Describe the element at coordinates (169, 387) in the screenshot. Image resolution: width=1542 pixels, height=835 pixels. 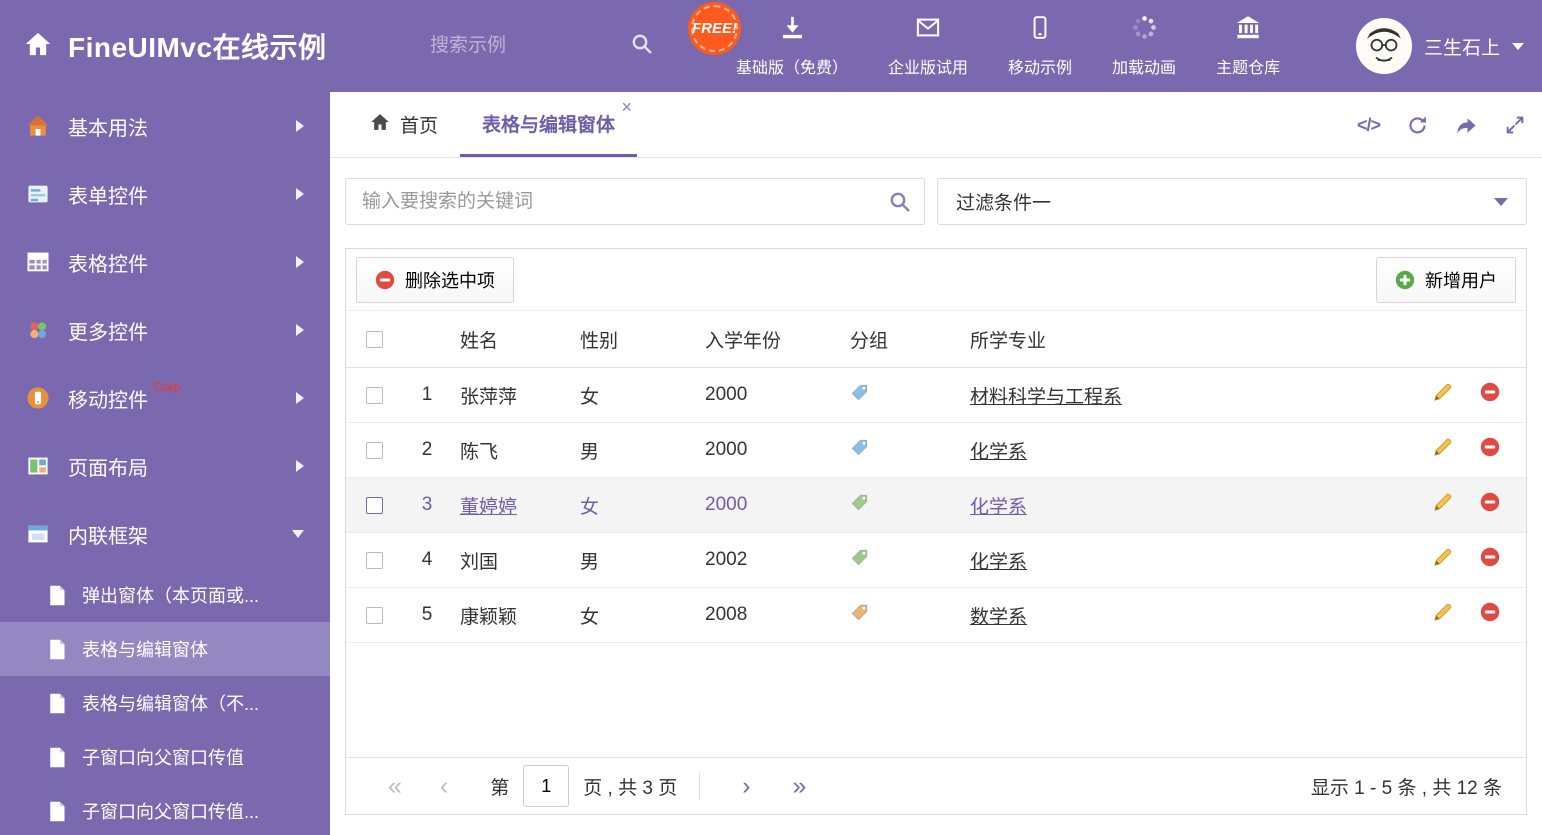
I see `corp-badge: Corp.` at that location.